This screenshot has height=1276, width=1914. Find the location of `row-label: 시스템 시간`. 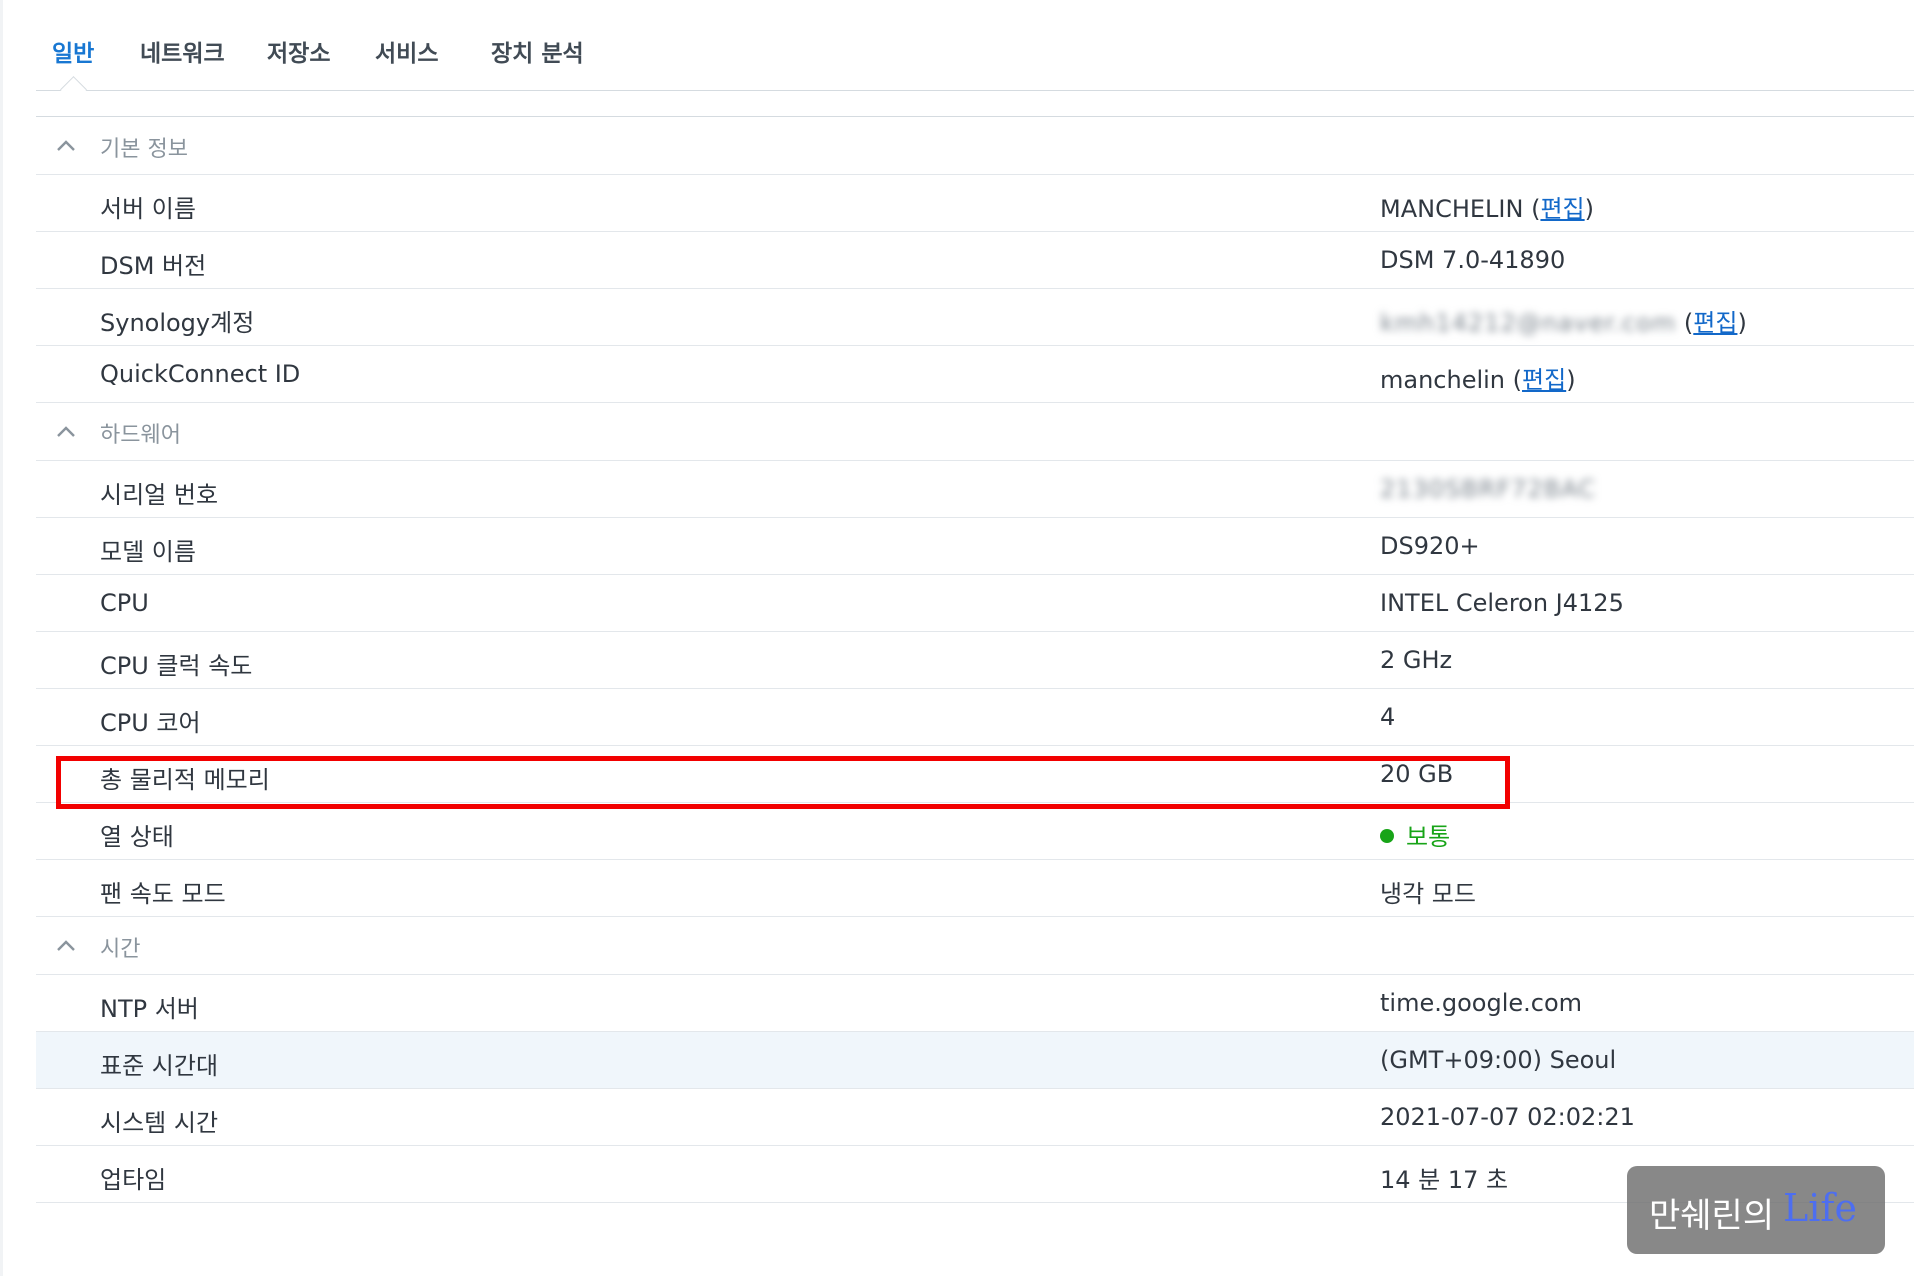

row-label: 시스템 시간 is located at coordinates (159, 1123).